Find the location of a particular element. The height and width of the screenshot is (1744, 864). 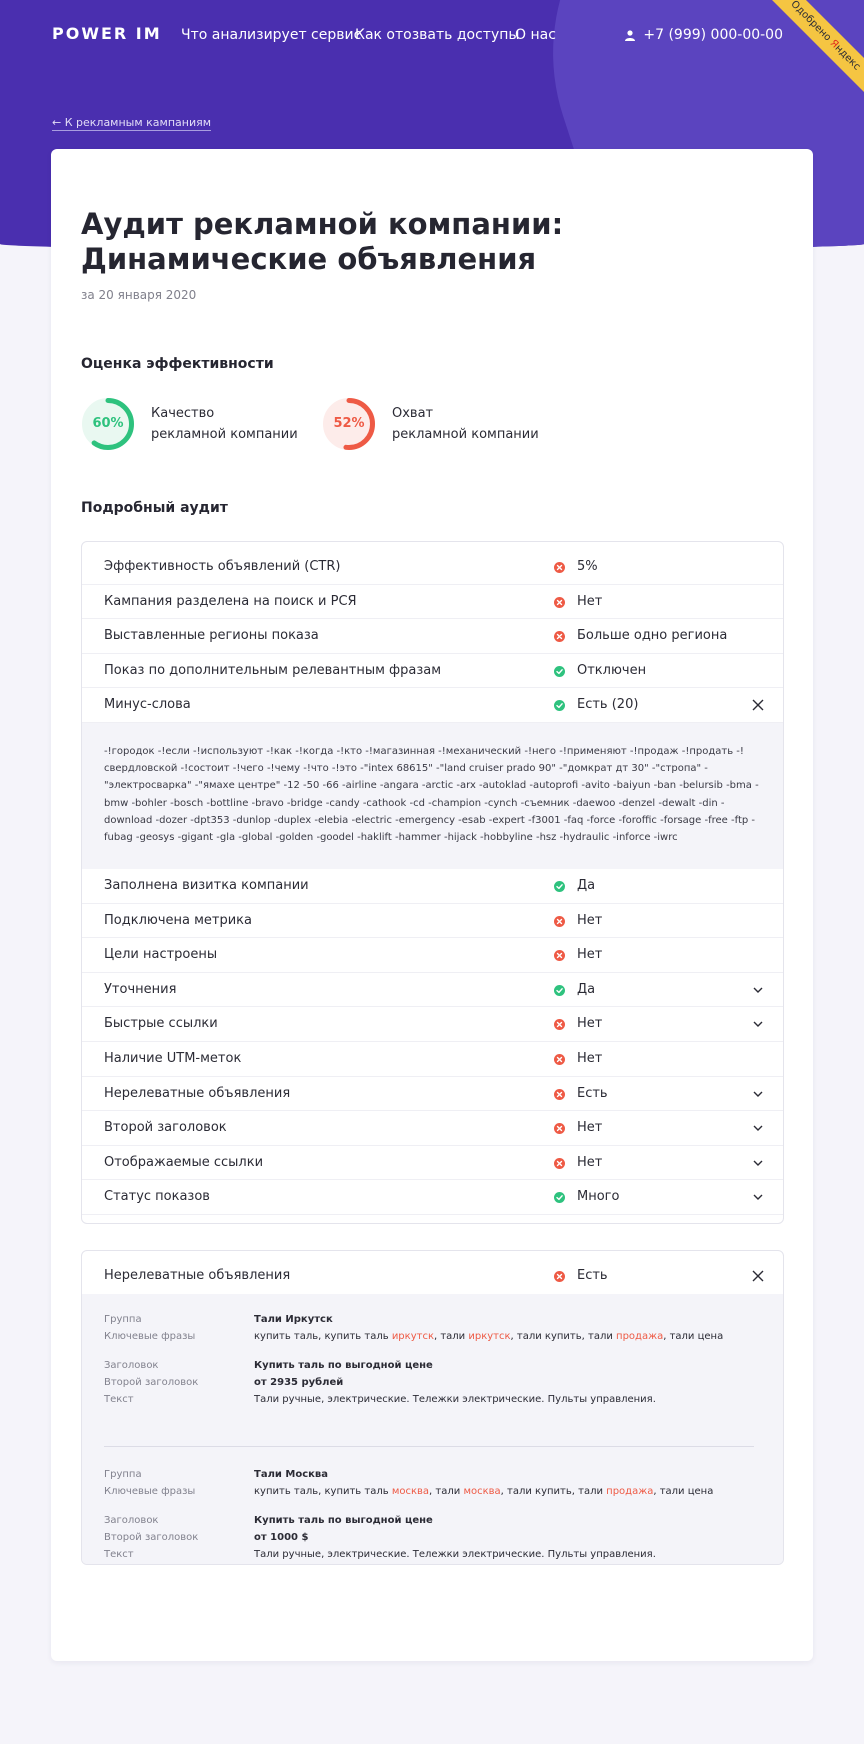

row-value: Есть (20) is located at coordinates (608, 705).